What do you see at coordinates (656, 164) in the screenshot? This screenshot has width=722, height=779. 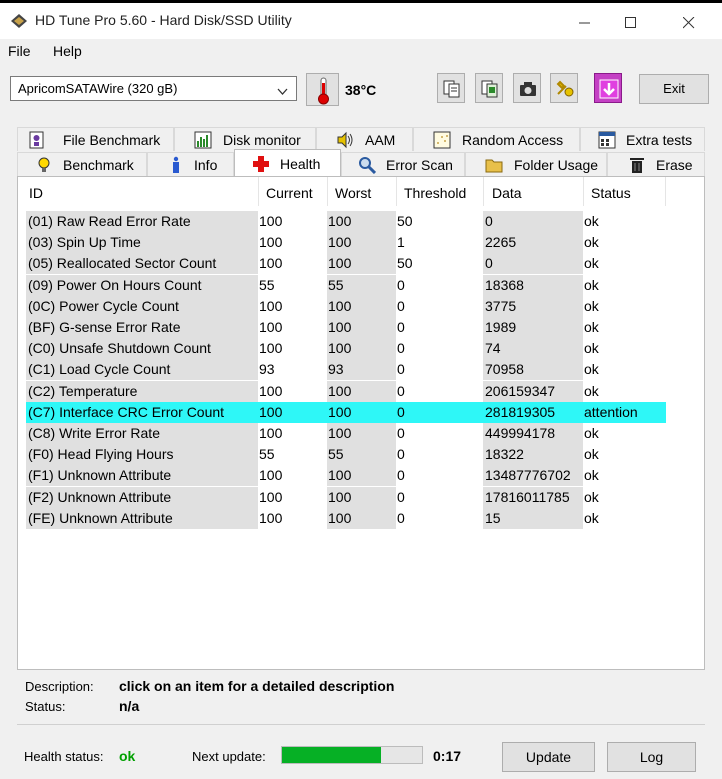 I see `tab-erase: Erase` at bounding box center [656, 164].